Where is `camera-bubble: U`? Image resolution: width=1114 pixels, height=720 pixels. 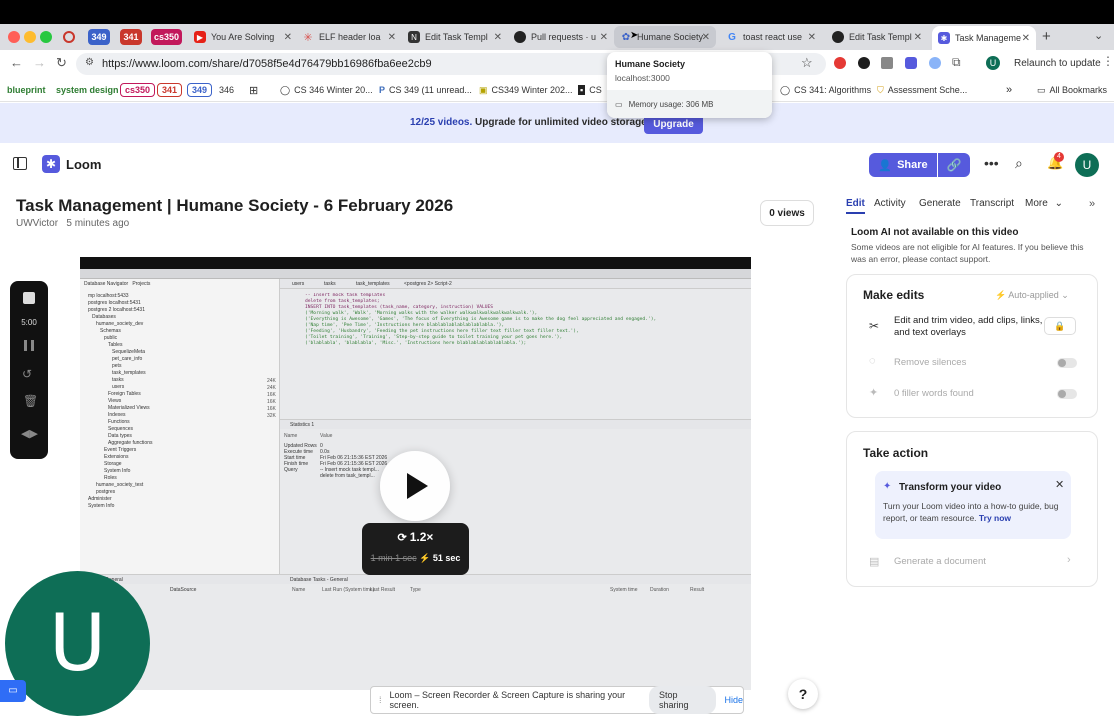
camera-bubble: U is located at coordinates (77, 643).